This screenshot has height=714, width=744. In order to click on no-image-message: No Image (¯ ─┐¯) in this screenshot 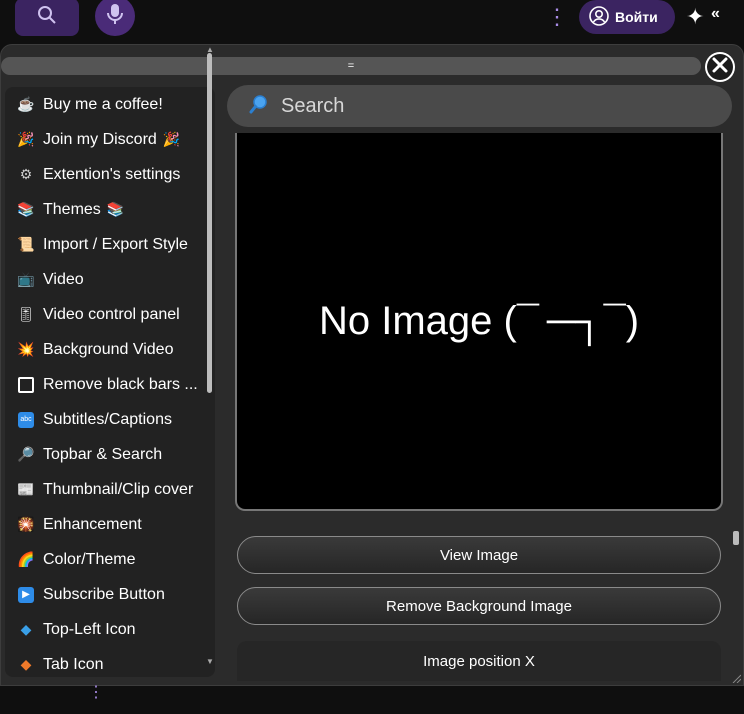, I will do `click(479, 320)`.